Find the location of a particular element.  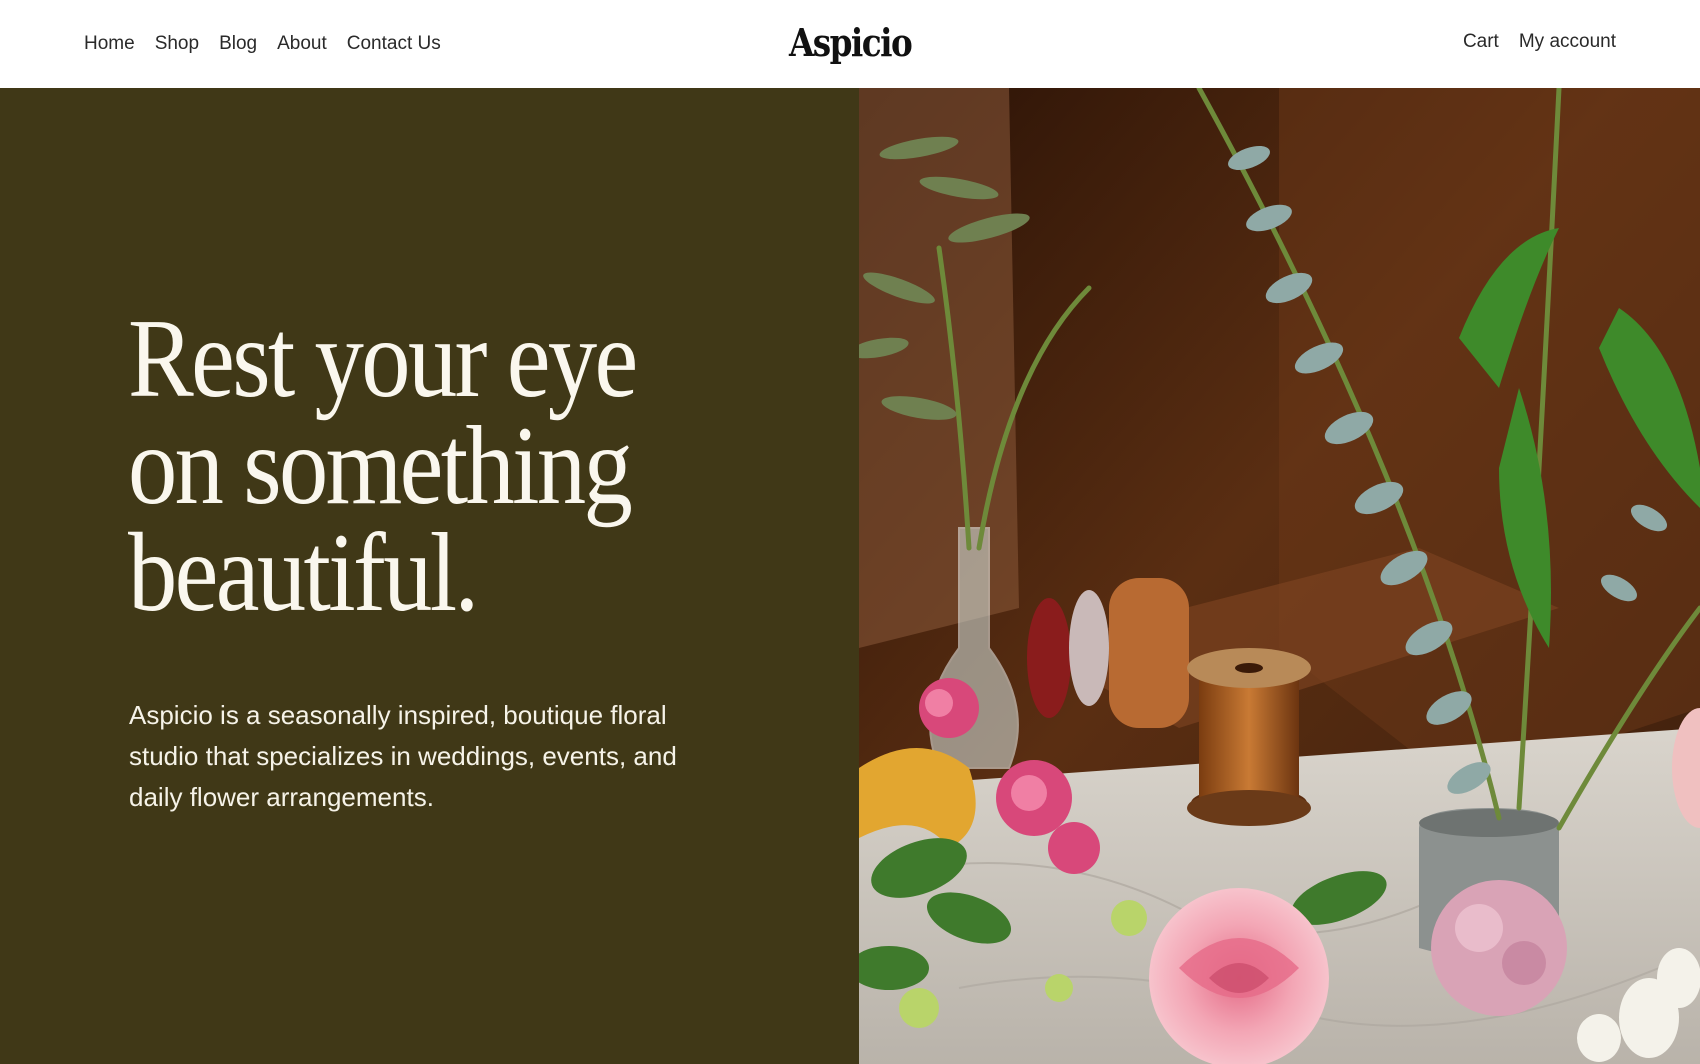

nav-link-blog: Blog is located at coordinates (238, 44).